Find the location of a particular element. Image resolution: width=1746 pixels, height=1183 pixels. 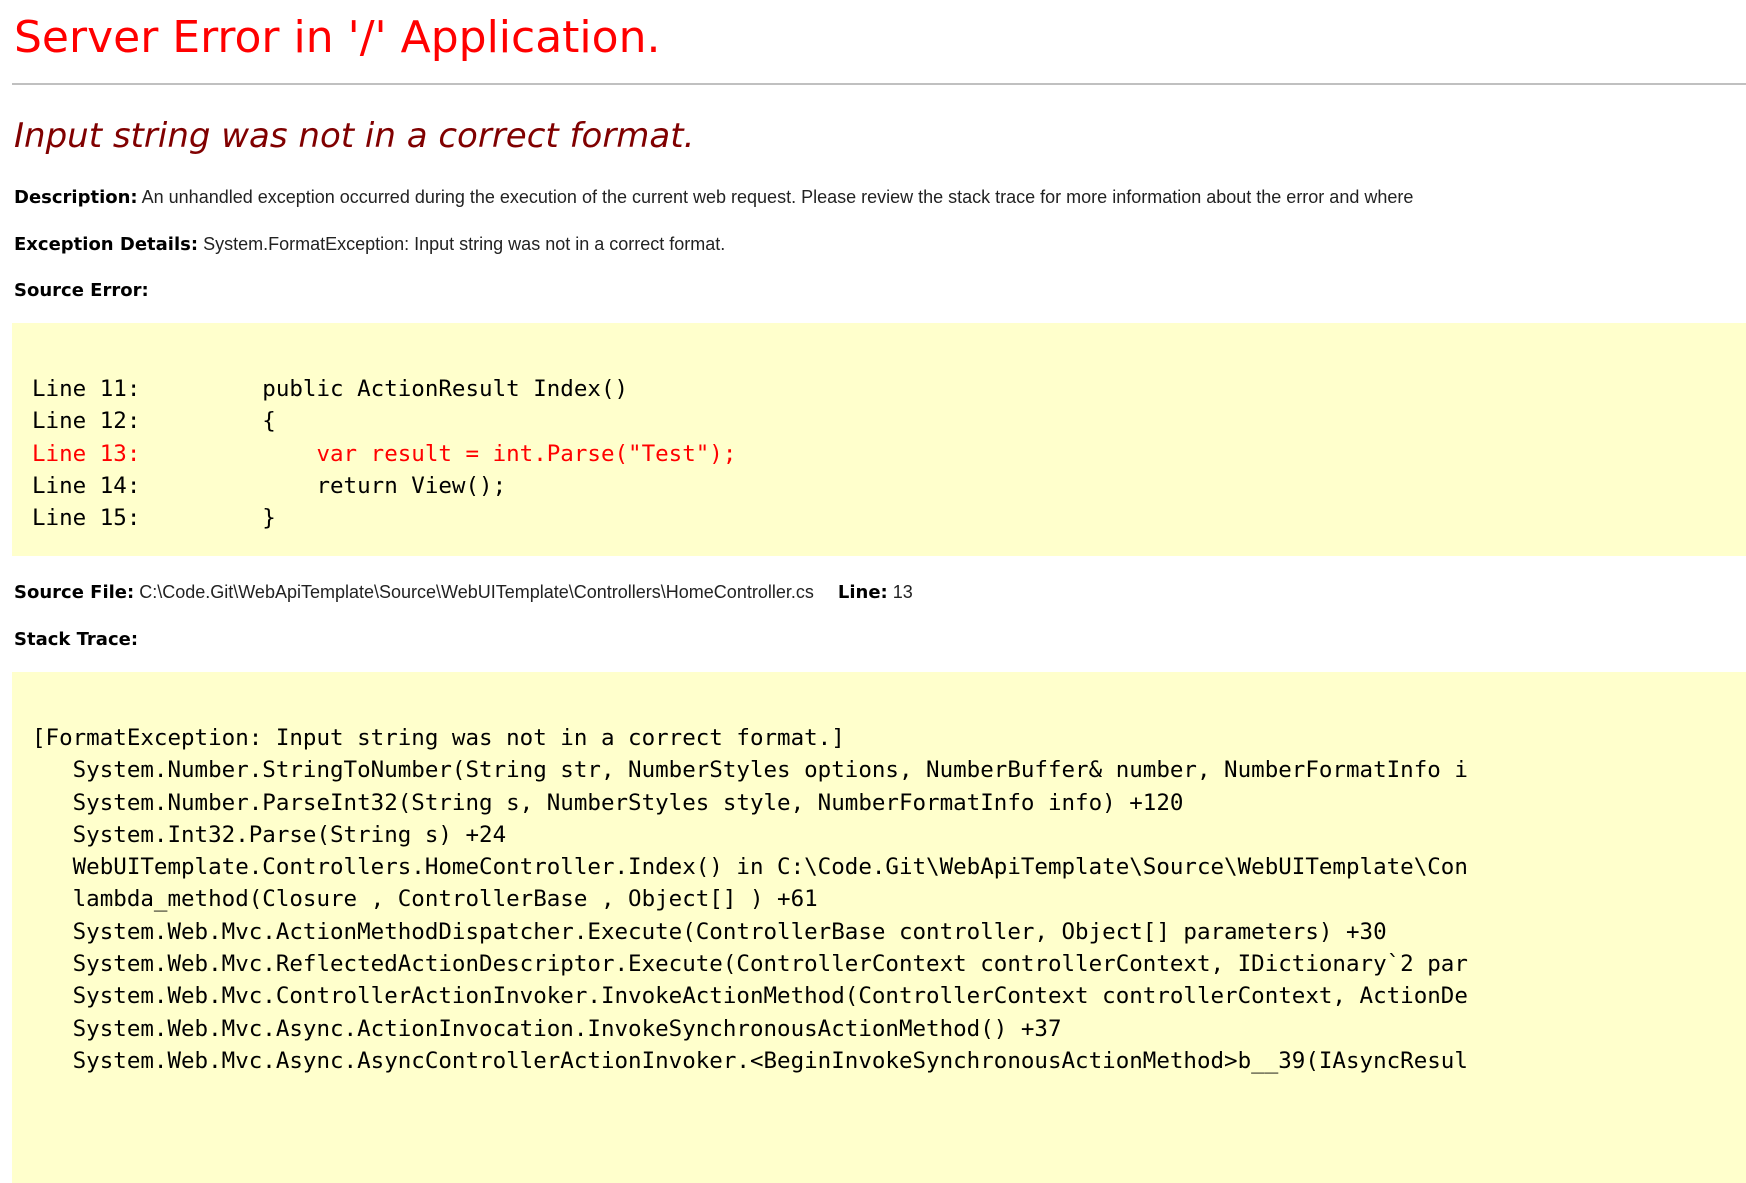

source-code-line: Line 12: { is located at coordinates (154, 421).